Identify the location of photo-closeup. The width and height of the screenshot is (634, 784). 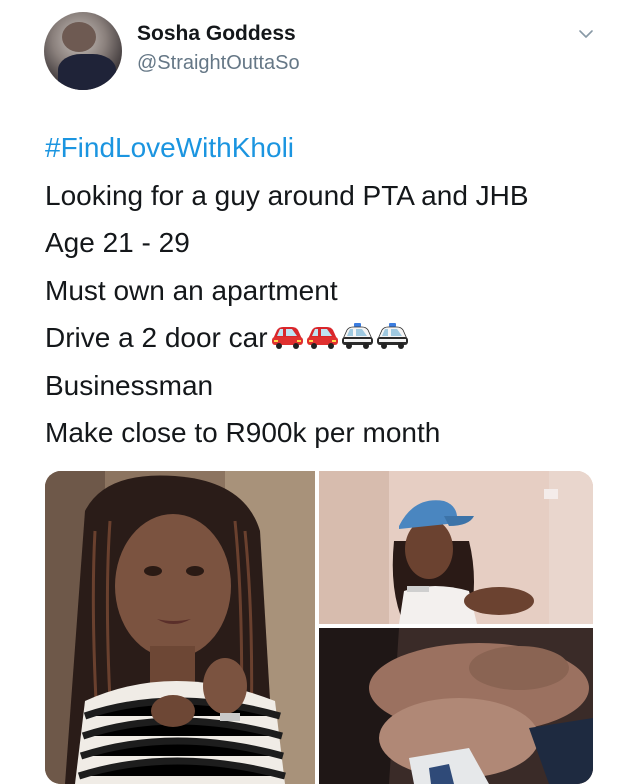
(456, 706).